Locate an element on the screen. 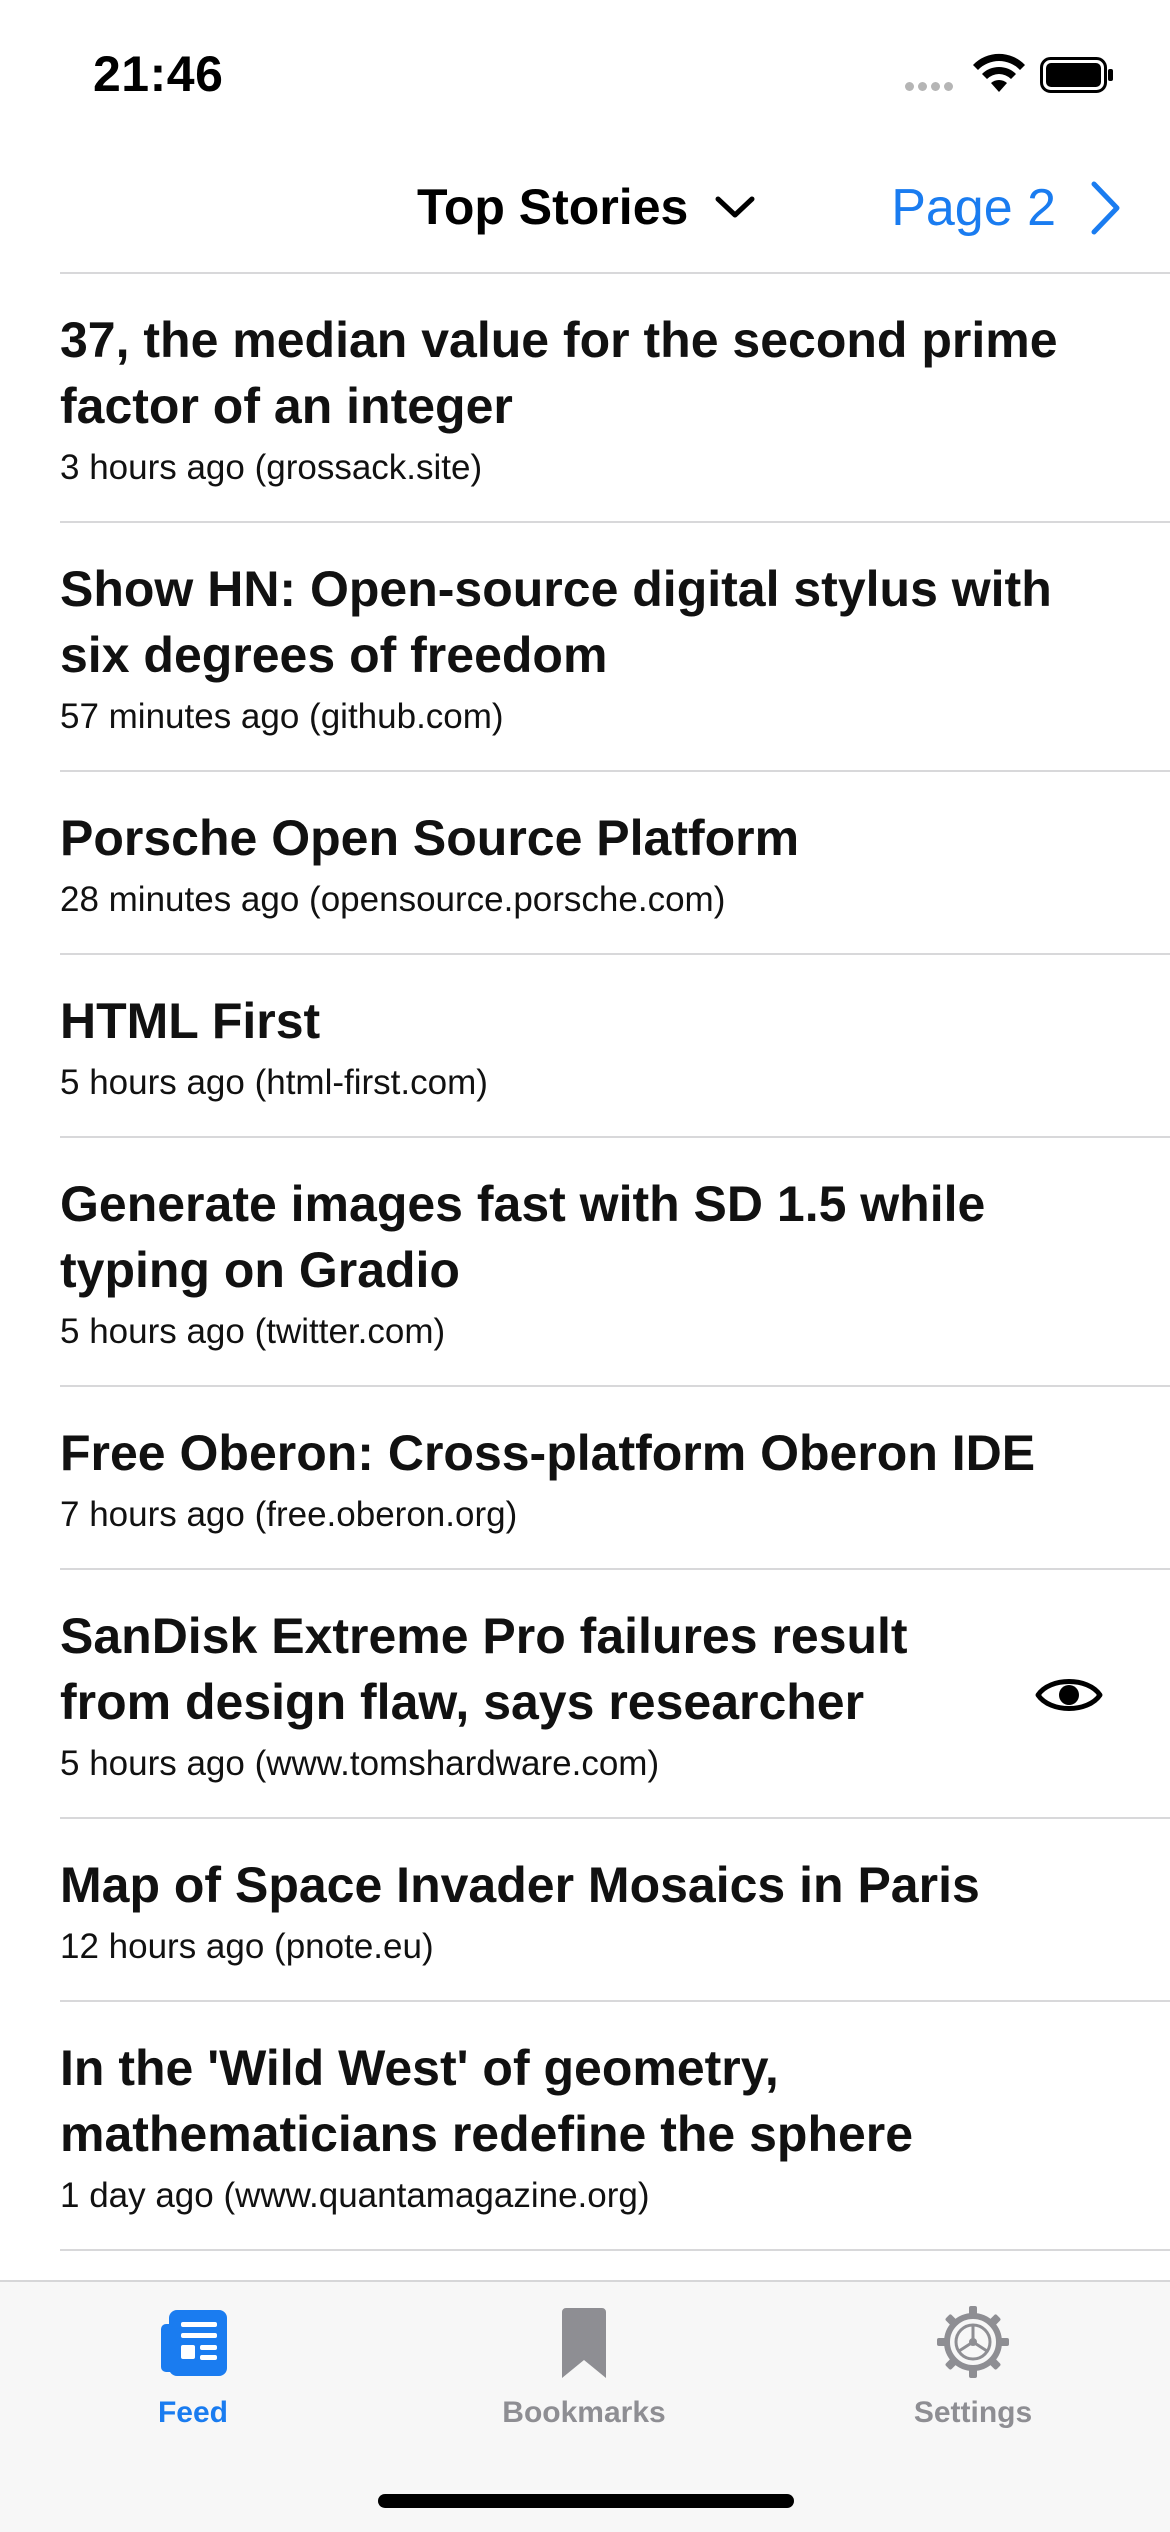 Image resolution: width=1170 pixels, height=2532 pixels. cellular-signal-icon is located at coordinates (931, 87).